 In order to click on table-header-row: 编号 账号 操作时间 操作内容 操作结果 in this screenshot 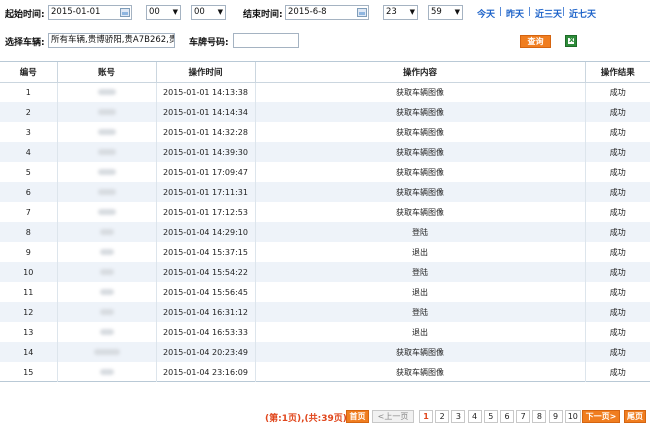, I will do `click(325, 72)`.